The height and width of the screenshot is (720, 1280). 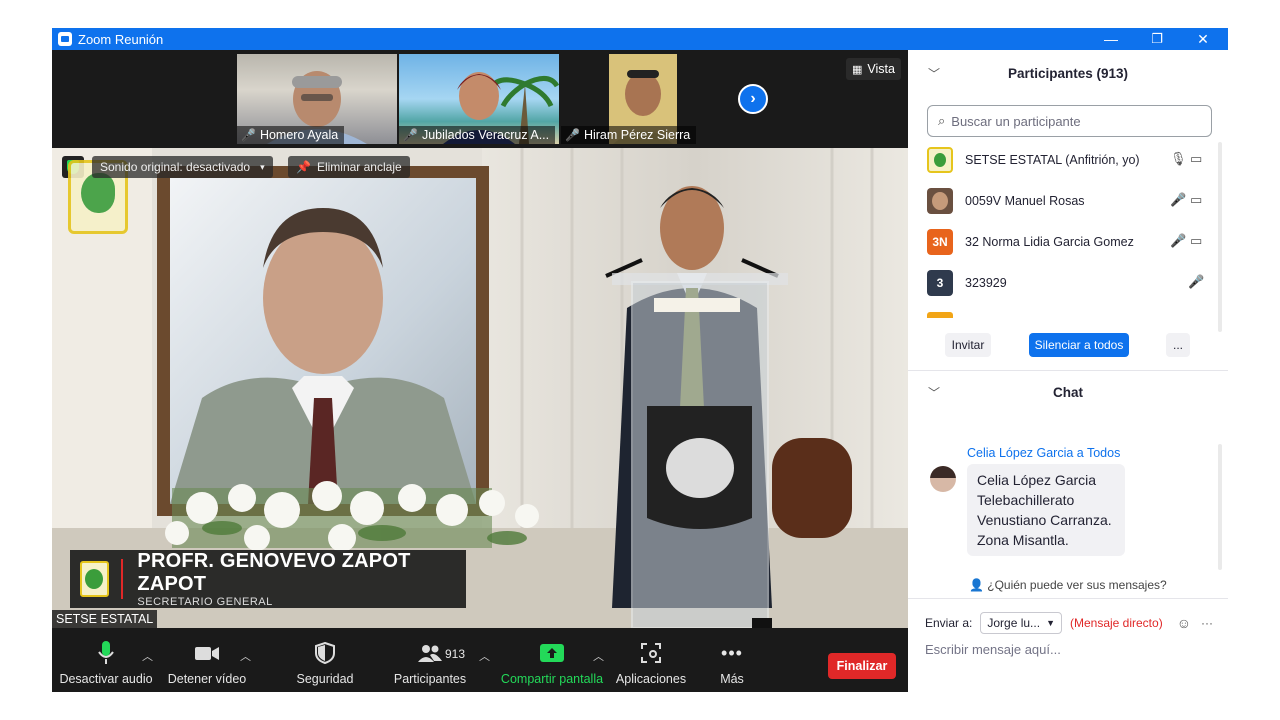 I want to click on section-divider, so click(x=1068, y=598).